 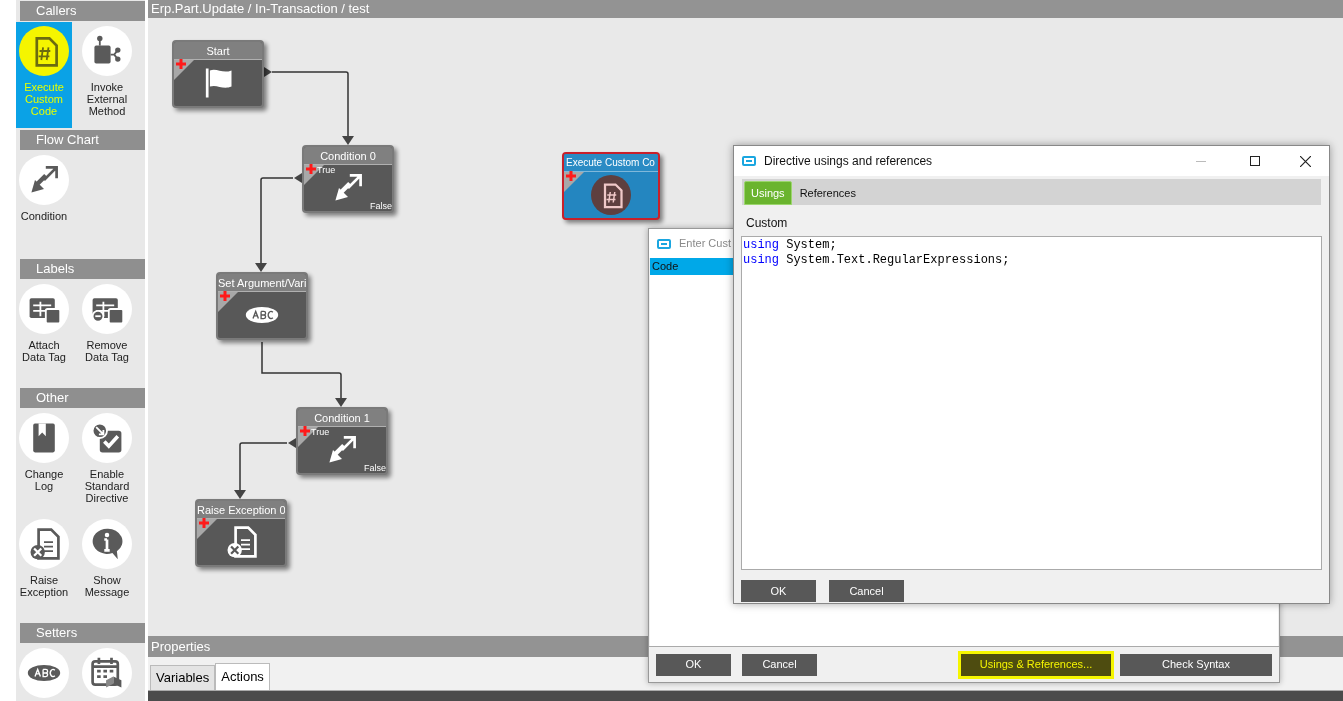 What do you see at coordinates (107, 309) in the screenshot?
I see `table-remove-icon` at bounding box center [107, 309].